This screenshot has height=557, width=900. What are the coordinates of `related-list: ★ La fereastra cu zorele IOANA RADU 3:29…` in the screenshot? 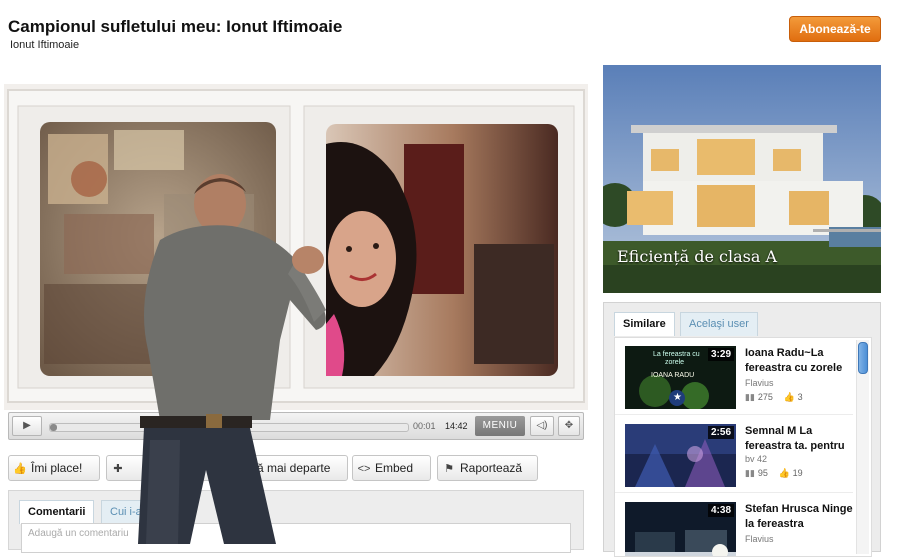 It's located at (743, 447).